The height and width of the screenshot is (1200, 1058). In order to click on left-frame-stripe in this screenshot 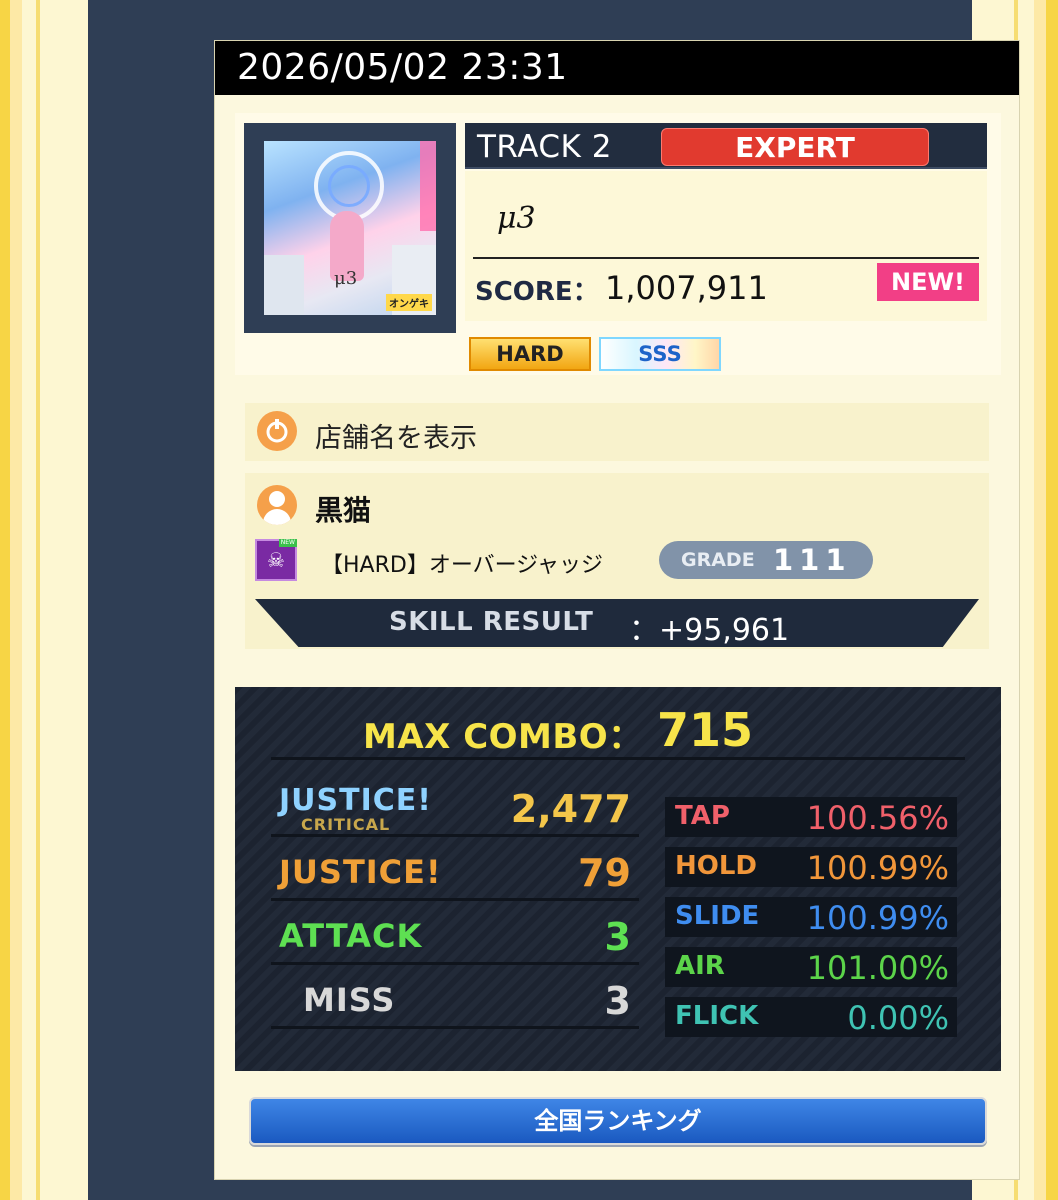, I will do `click(11, 600)`.